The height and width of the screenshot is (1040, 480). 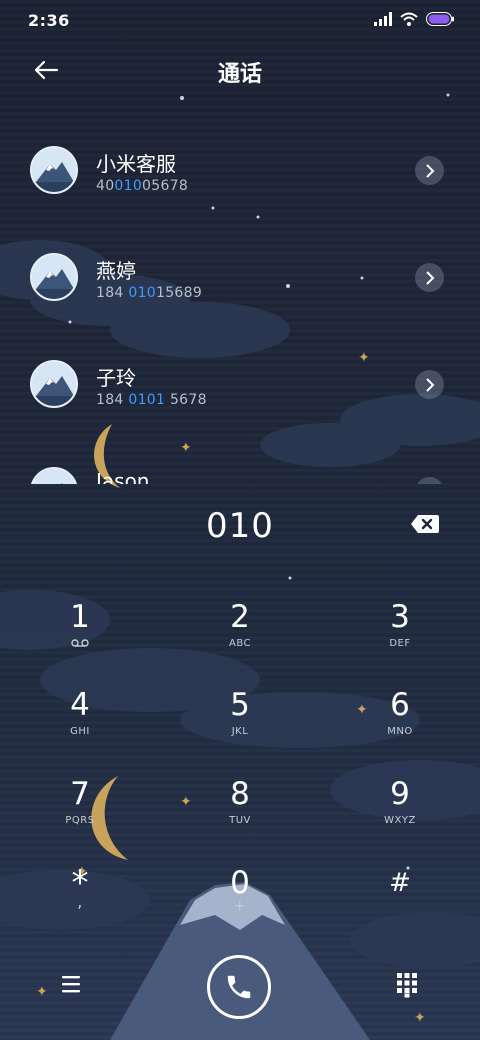 I want to click on status-icons, so click(x=414, y=19).